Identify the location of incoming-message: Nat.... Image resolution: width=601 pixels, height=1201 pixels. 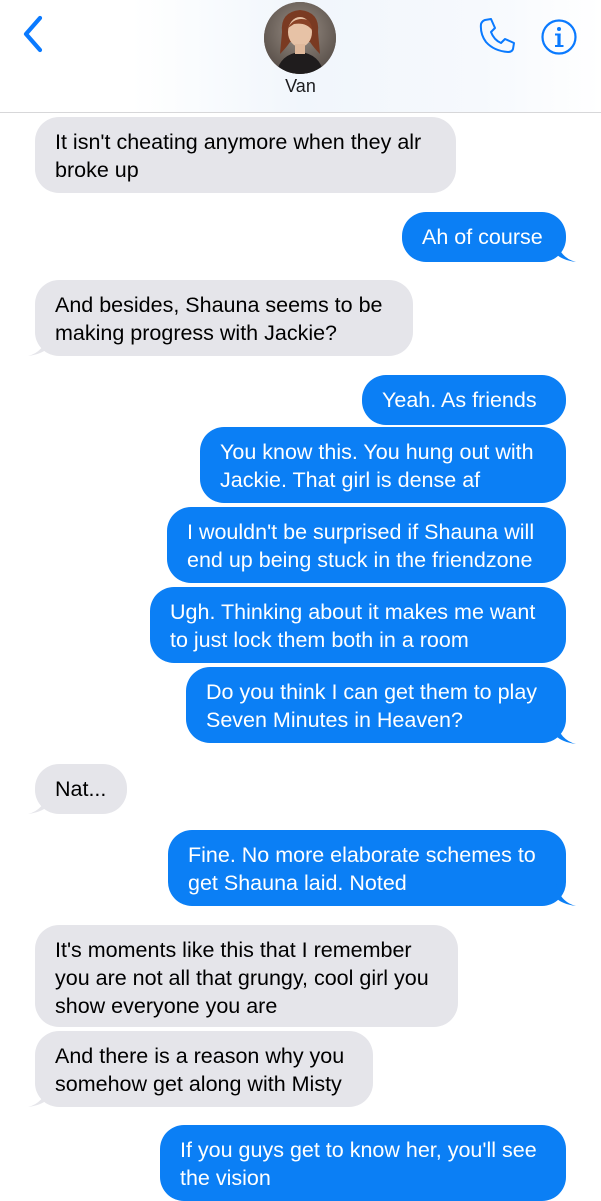
(81, 789).